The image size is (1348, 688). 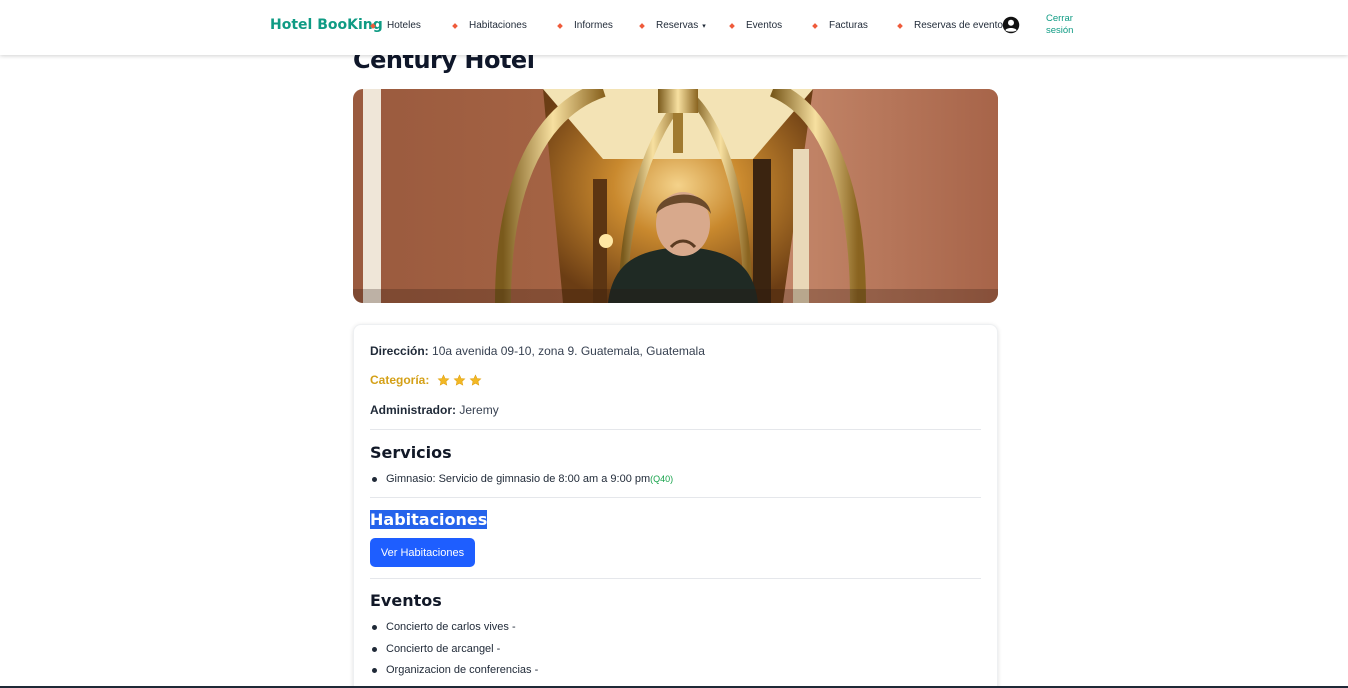 I want to click on brand-logo-text: Hotel BooKing, so click(x=326, y=25).